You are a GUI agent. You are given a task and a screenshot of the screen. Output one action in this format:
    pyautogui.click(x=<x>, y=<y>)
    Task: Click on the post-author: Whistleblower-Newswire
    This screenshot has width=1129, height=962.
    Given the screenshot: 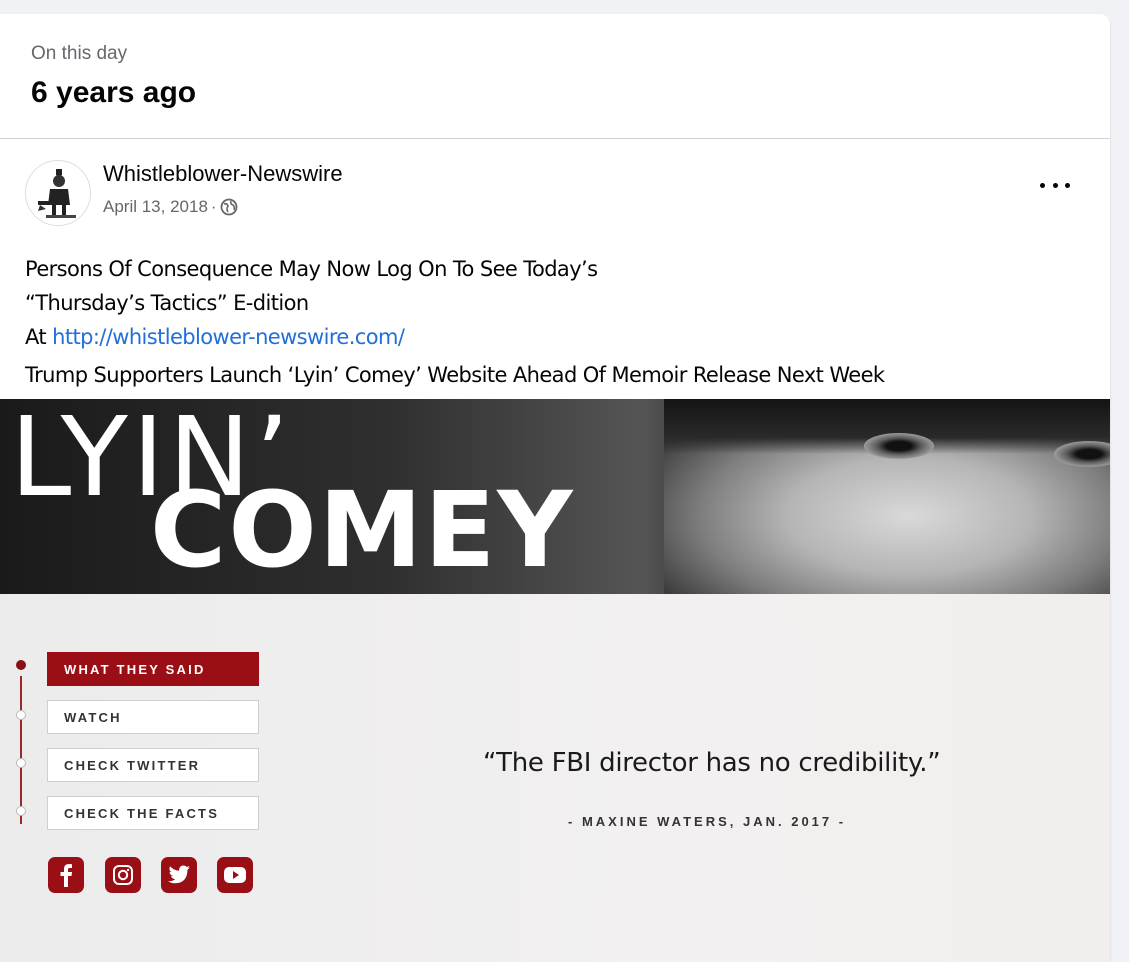 What is the action you would take?
    pyautogui.click(x=223, y=174)
    